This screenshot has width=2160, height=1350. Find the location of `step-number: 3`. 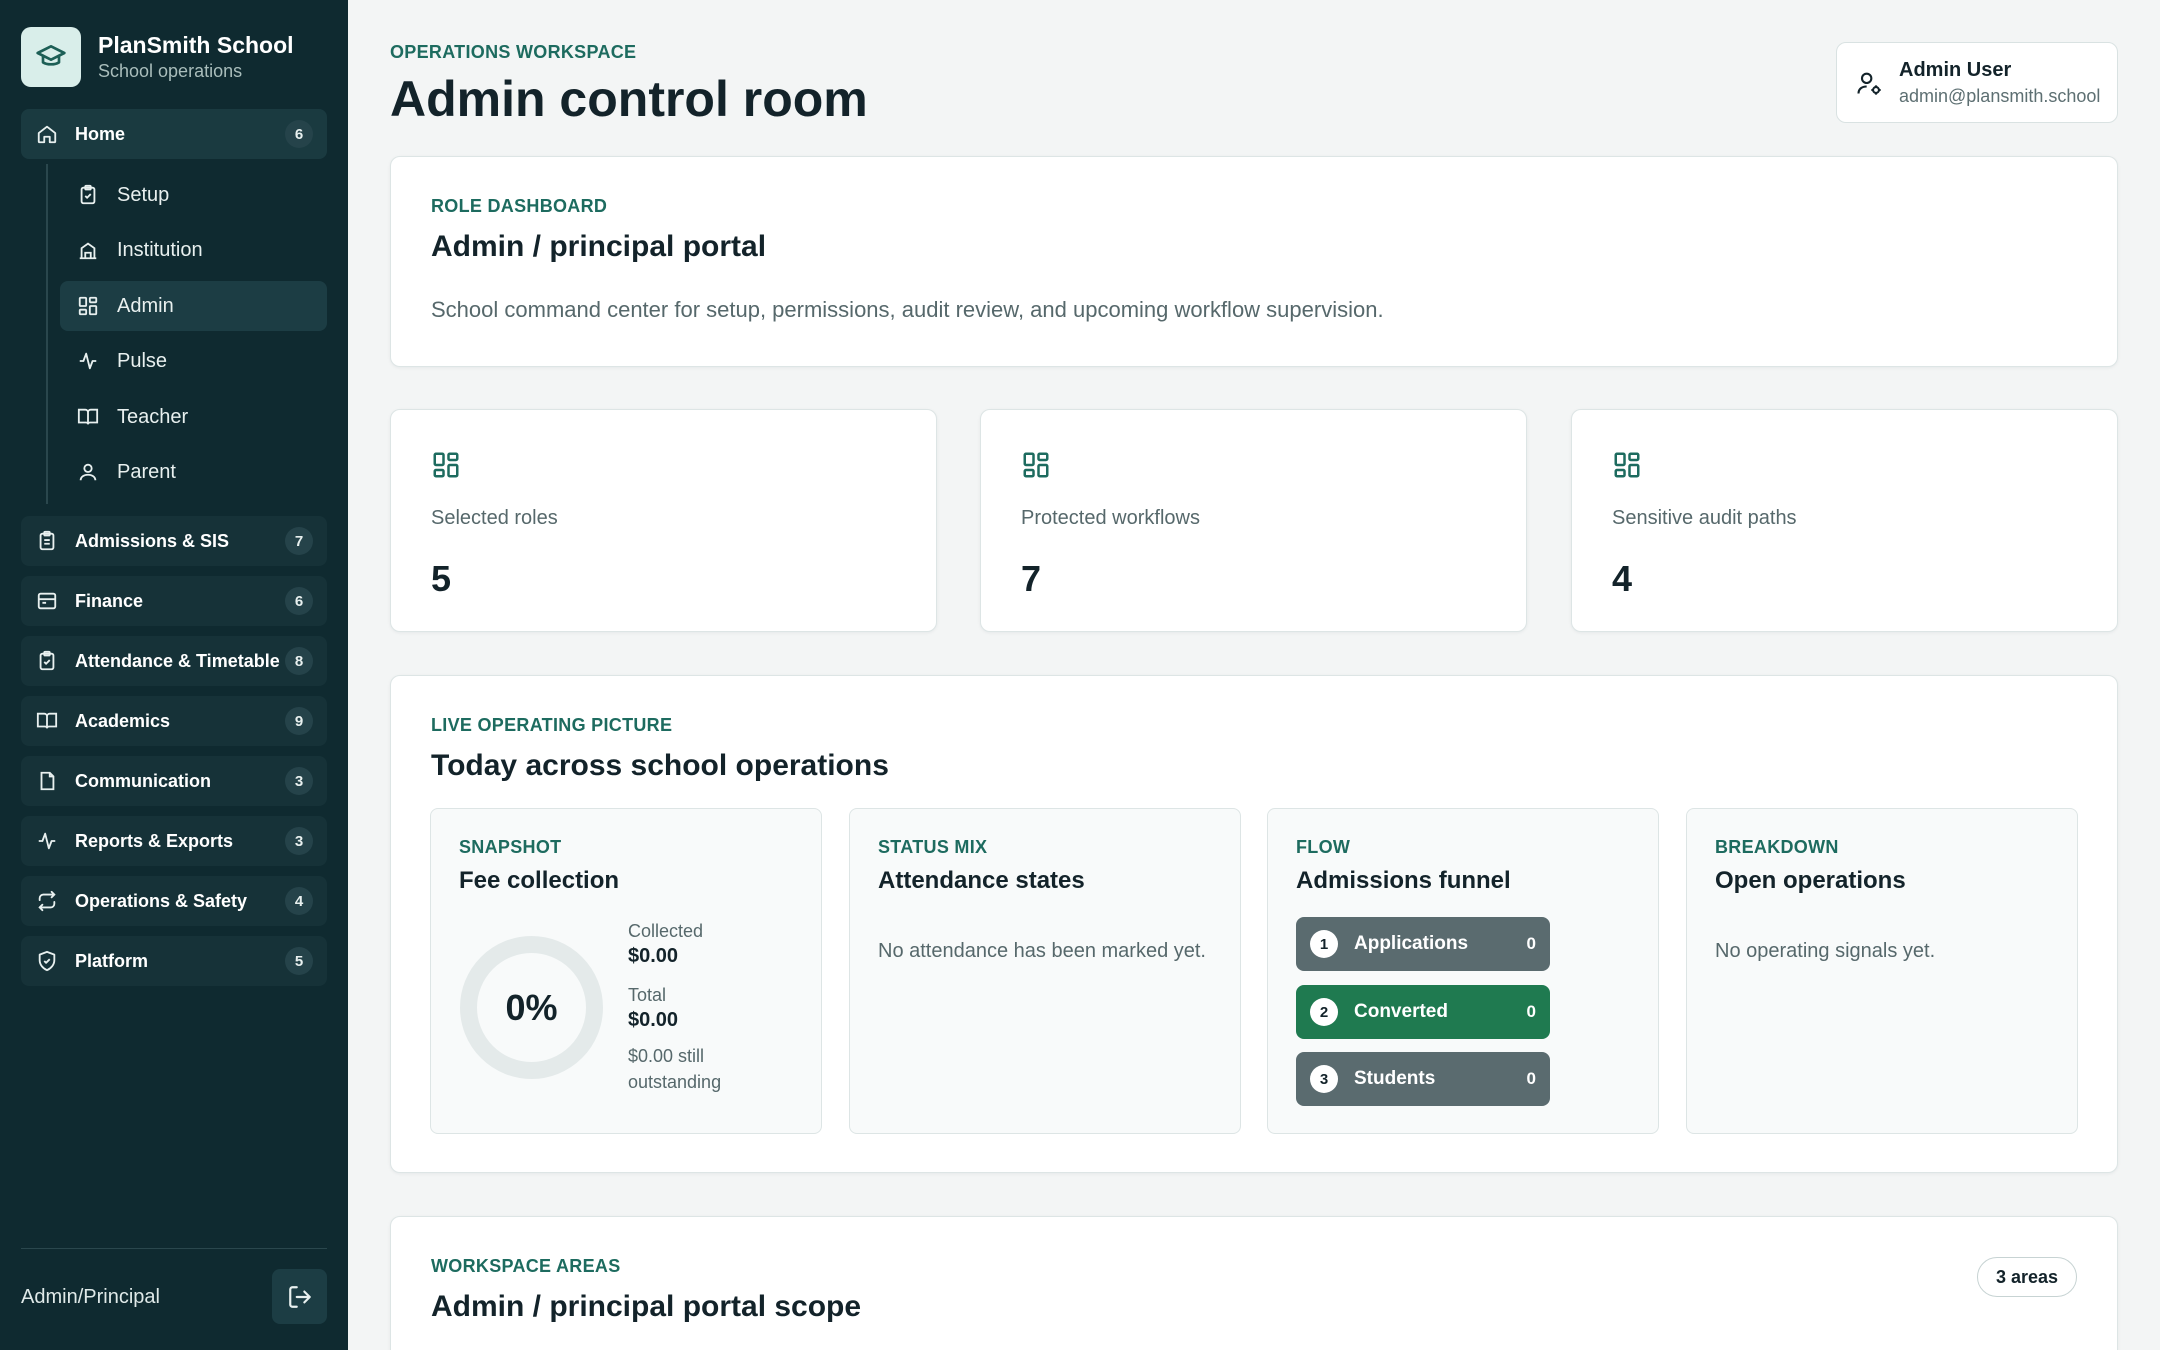

step-number: 3 is located at coordinates (1324, 1079).